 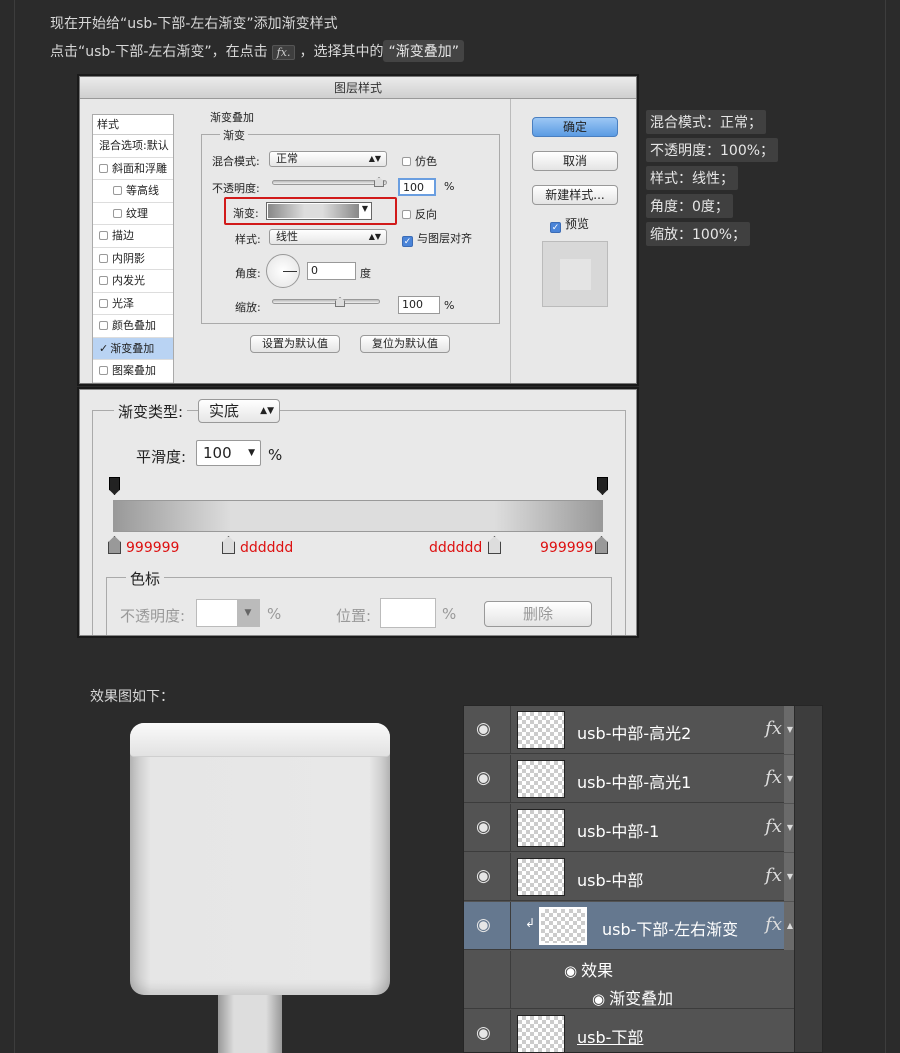 I want to click on delete-stop-button: 删除, so click(x=538, y=614).